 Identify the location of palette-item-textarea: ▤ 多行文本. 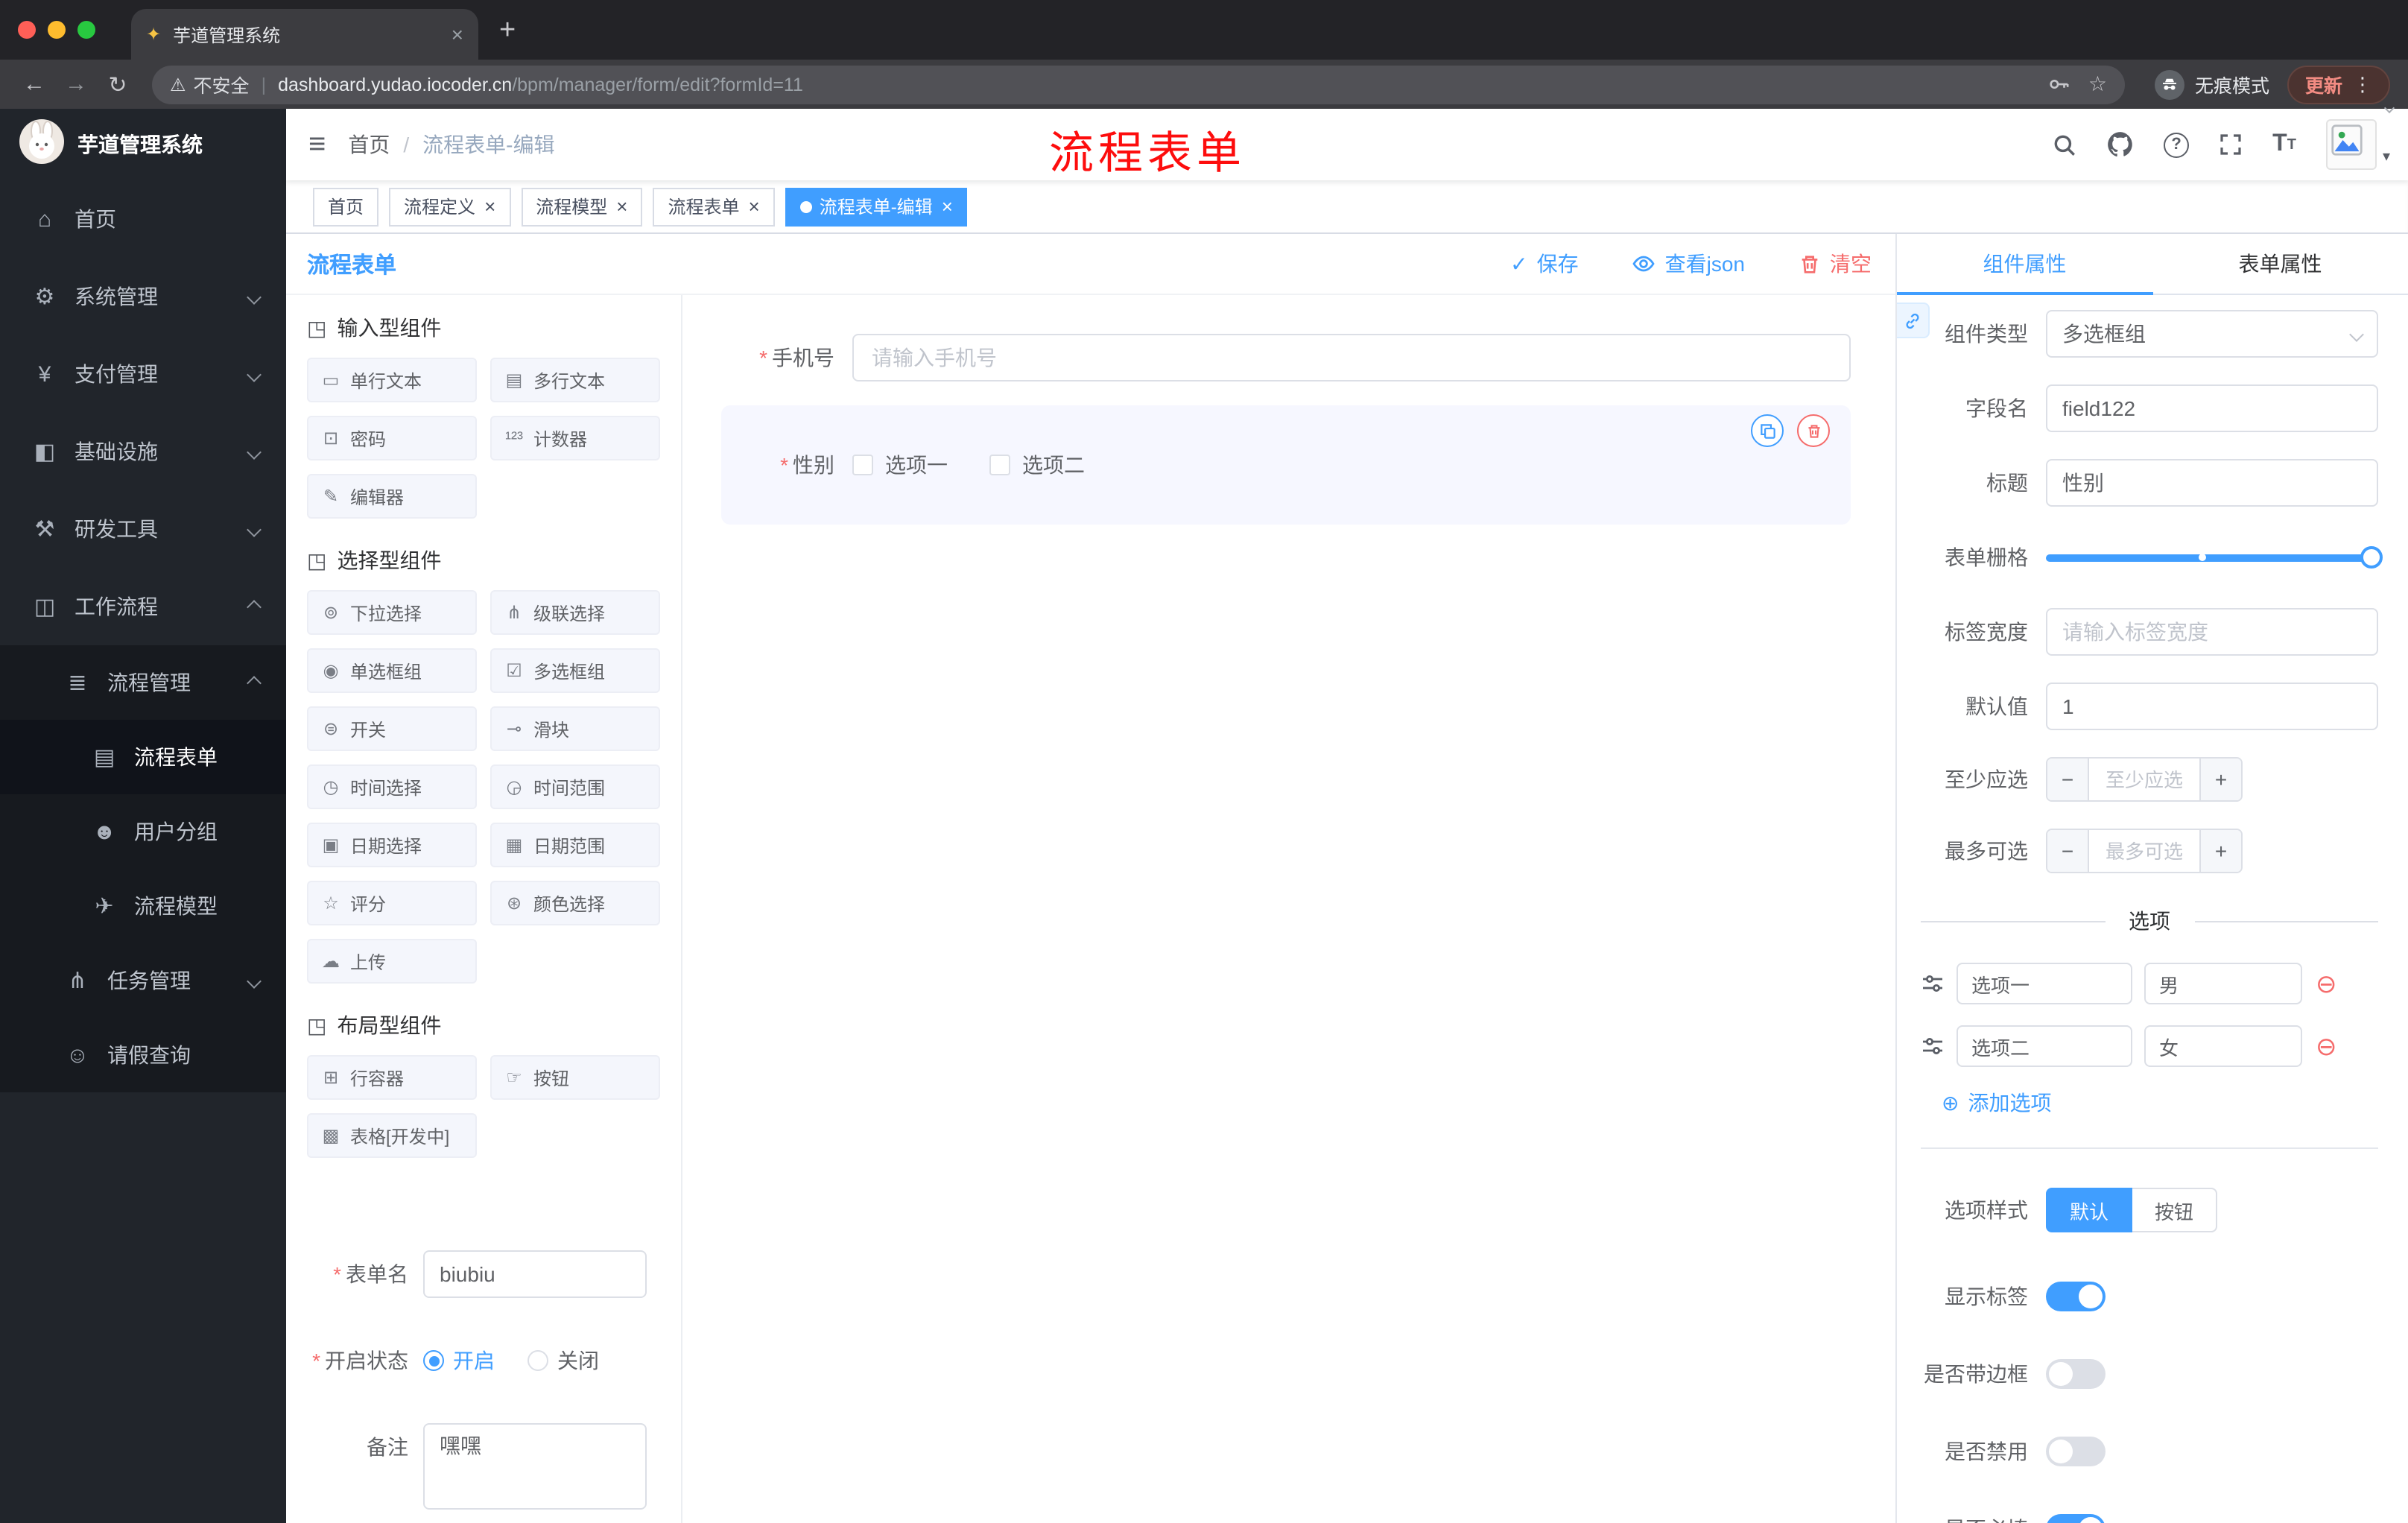
(575, 380).